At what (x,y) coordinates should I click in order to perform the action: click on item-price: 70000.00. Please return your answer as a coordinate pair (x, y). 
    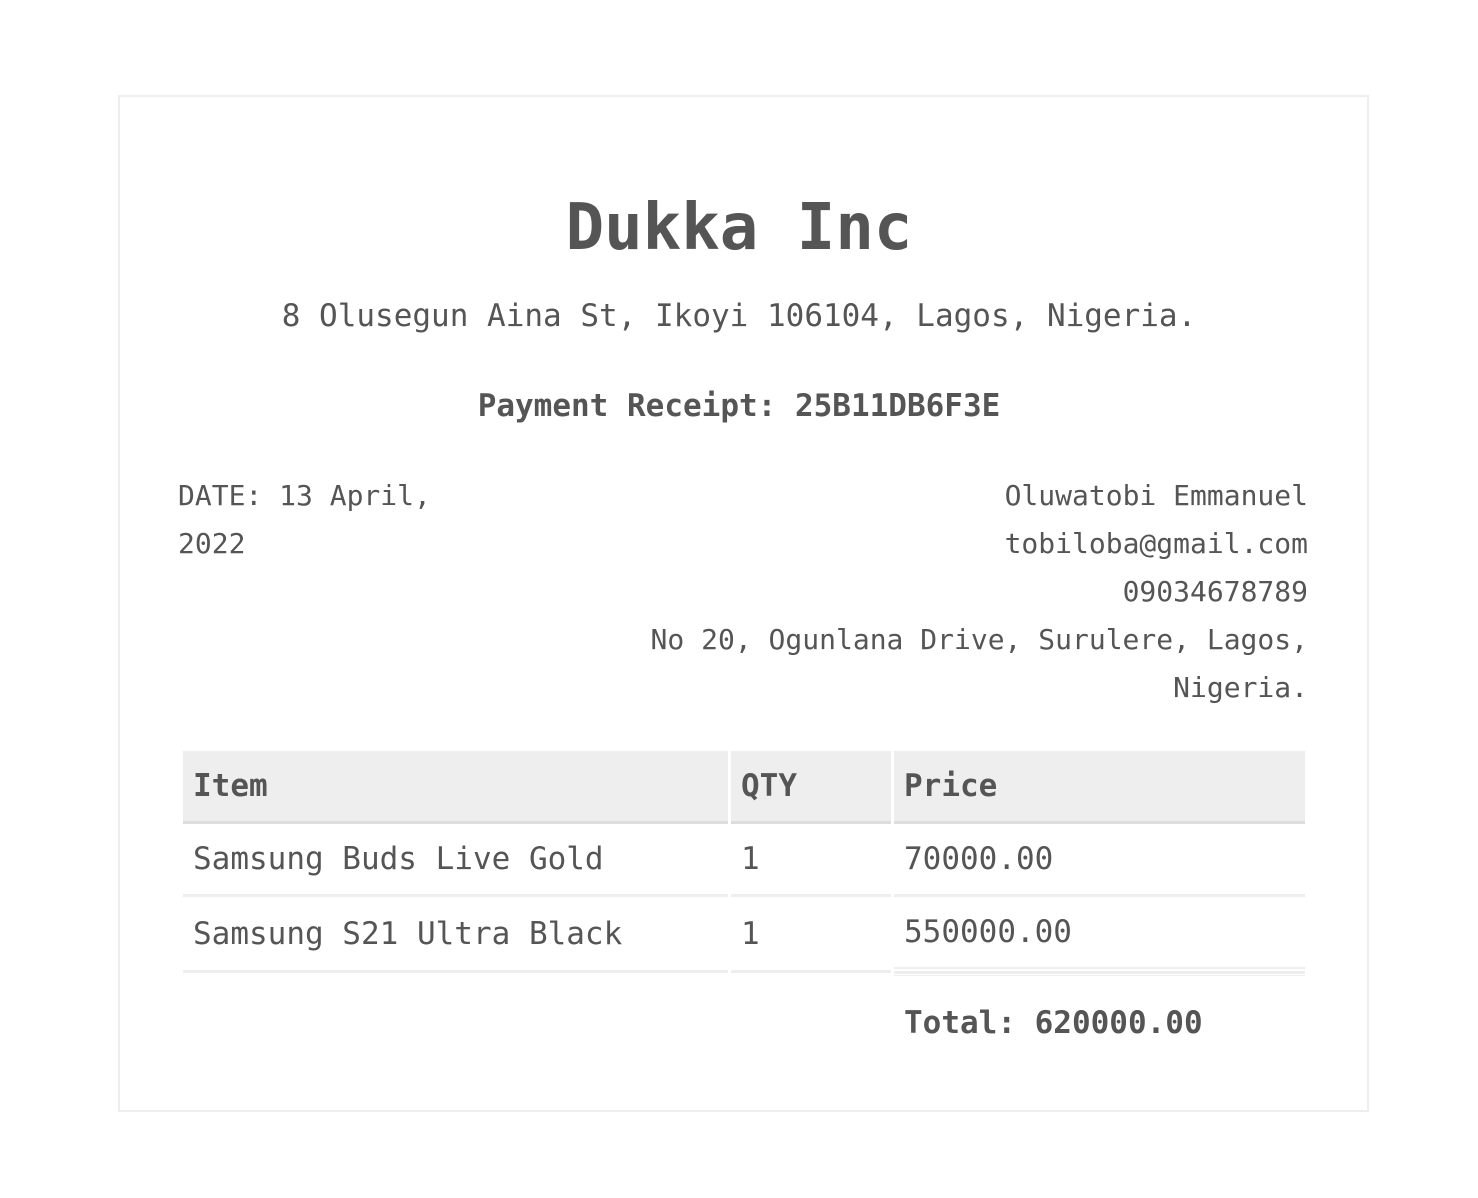
    Looking at the image, I should click on (1099, 860).